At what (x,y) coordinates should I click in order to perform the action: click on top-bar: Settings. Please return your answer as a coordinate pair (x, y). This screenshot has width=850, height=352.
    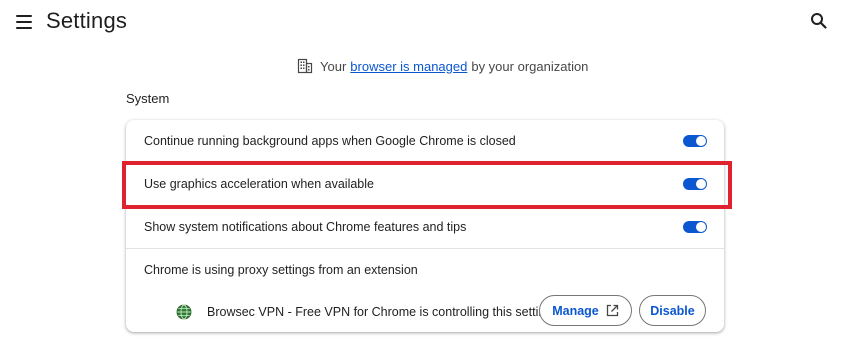
    Looking at the image, I should click on (425, 23).